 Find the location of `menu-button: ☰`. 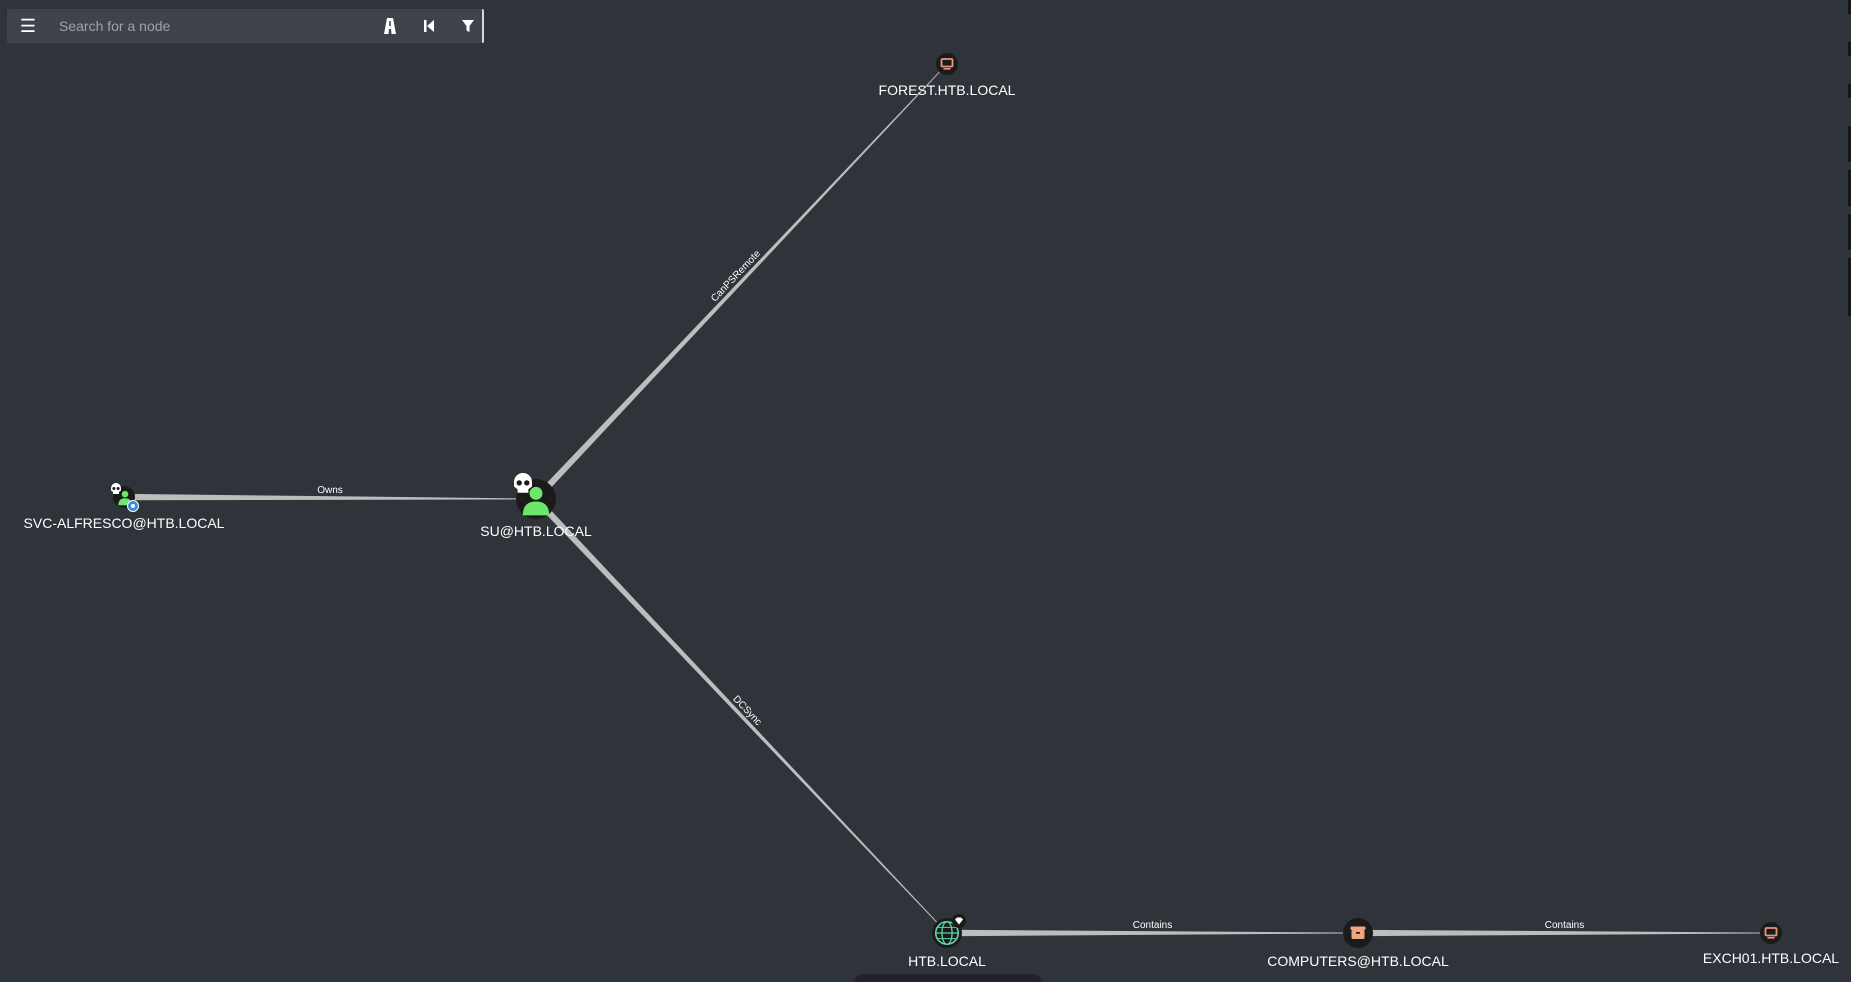

menu-button: ☰ is located at coordinates (28, 26).